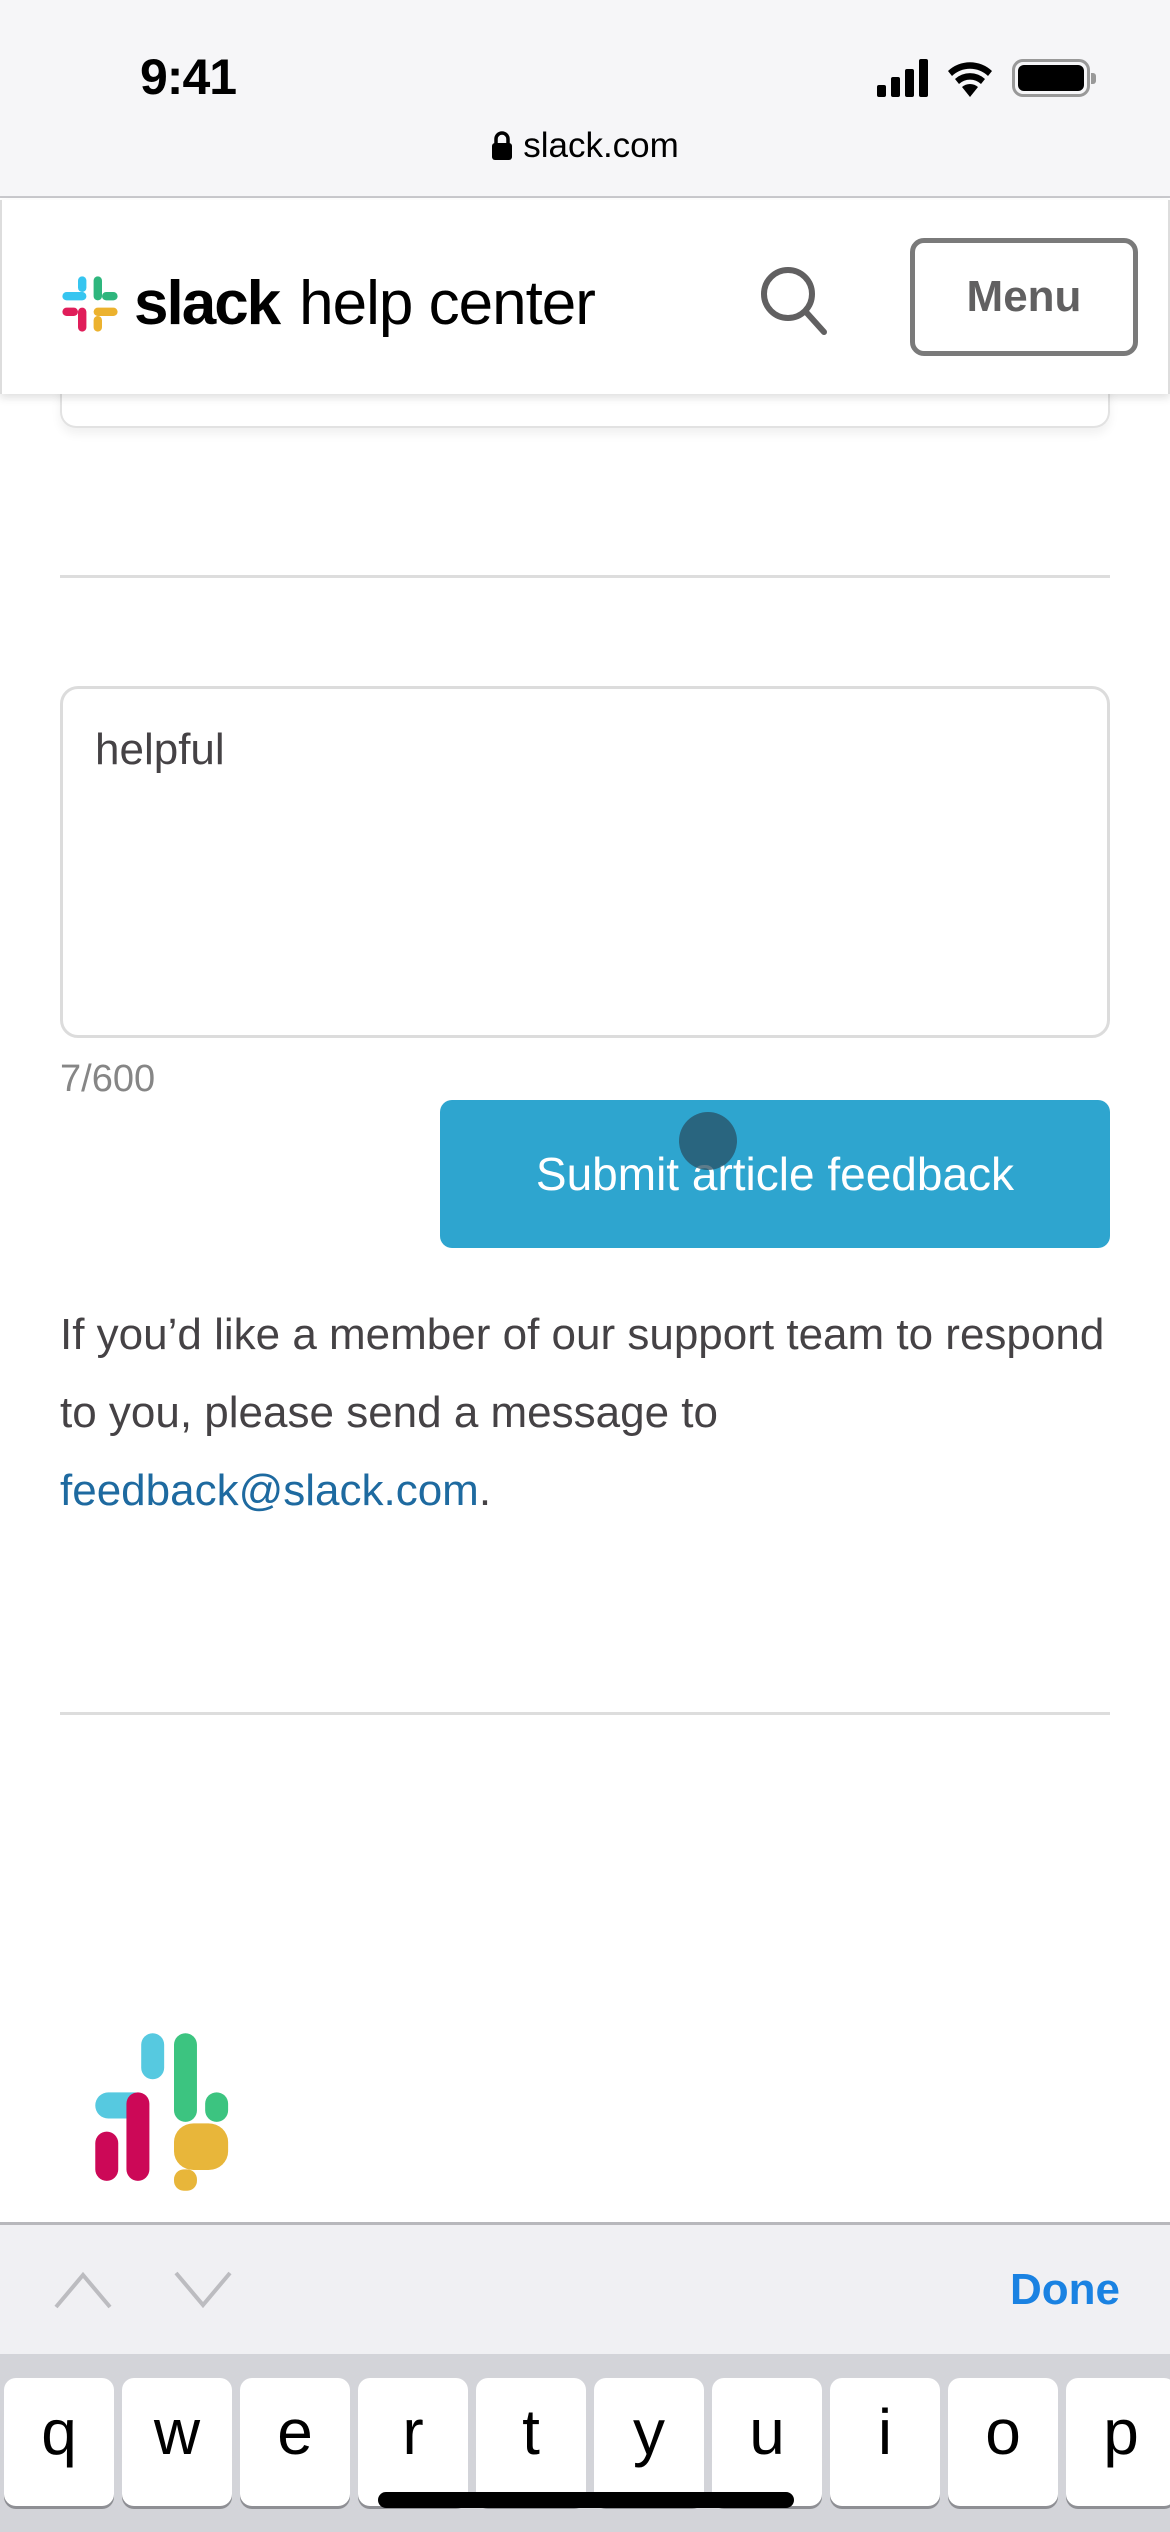 The width and height of the screenshot is (1170, 2532). Describe the element at coordinates (485, 1490) in the screenshot. I see `info-text-period: .` at that location.